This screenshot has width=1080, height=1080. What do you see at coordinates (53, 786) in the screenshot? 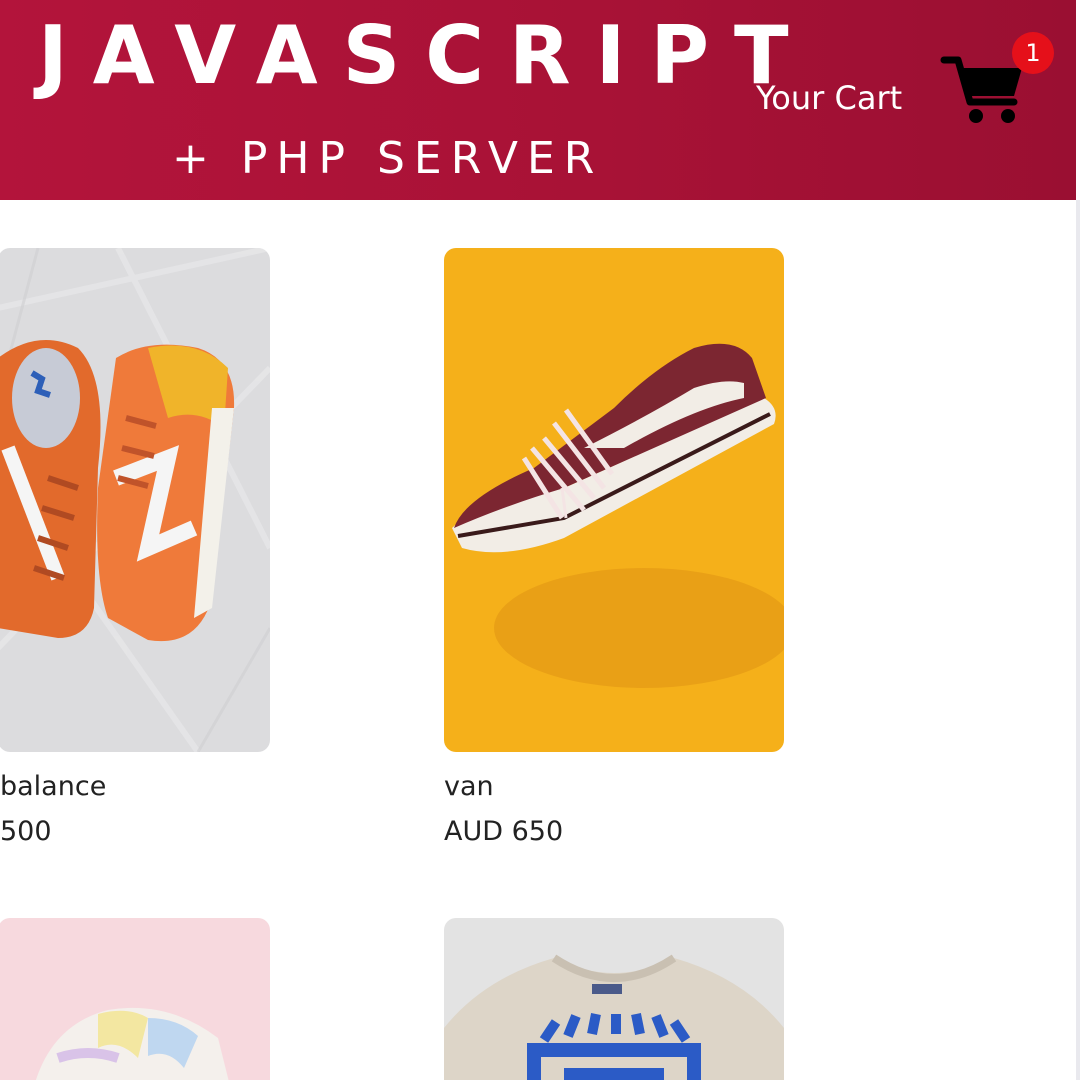
I see `product-name-balance: balance` at bounding box center [53, 786].